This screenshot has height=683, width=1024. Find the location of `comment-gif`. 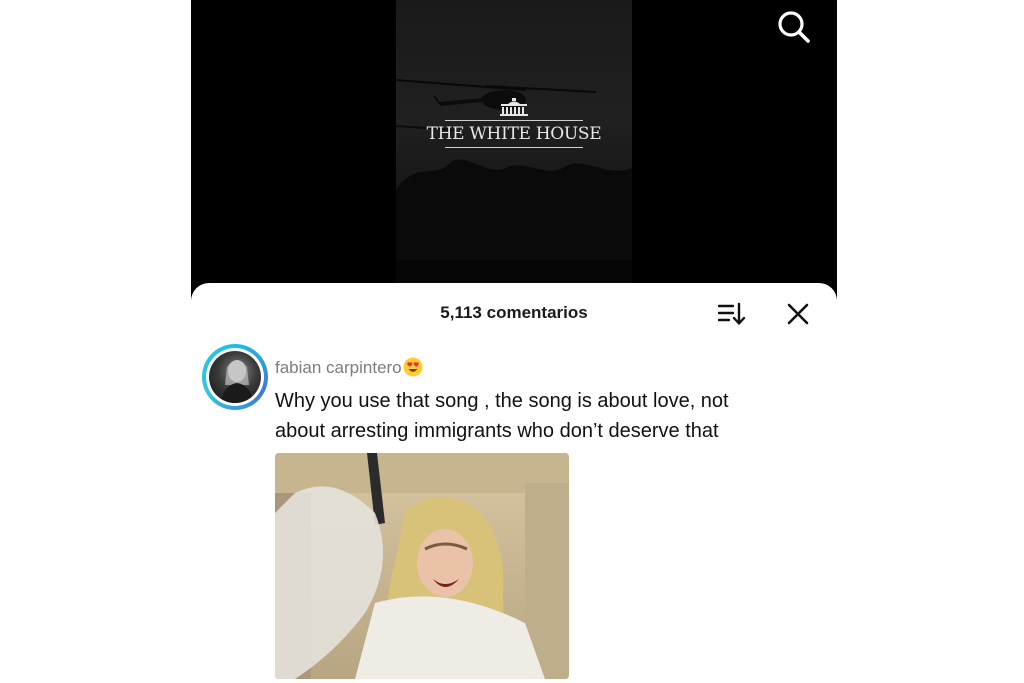

comment-gif is located at coordinates (422, 566).